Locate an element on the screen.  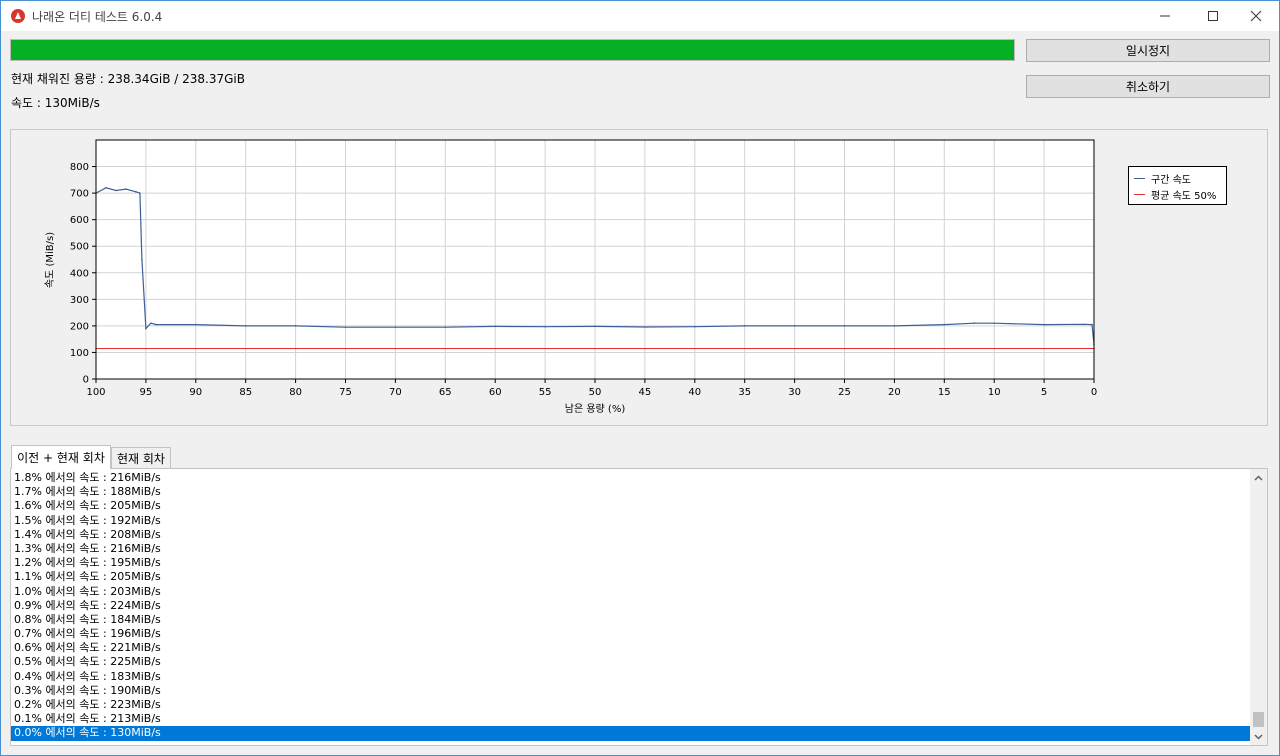
list-item: 1.1% 에서의 속도 : 205MiB/s is located at coordinates (631, 577).